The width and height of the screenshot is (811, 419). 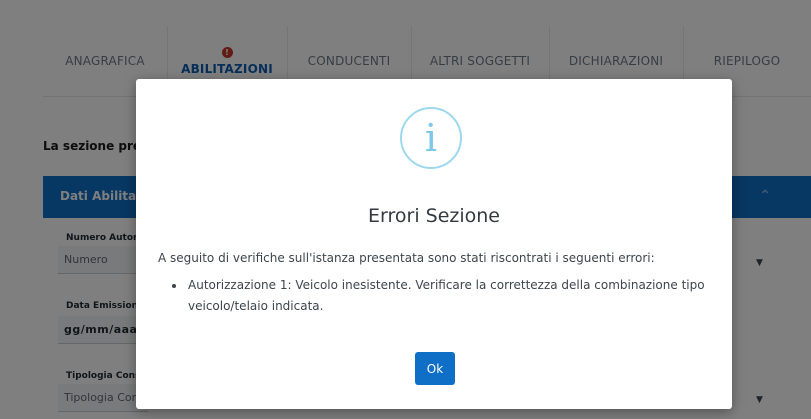 I want to click on ok-button: Ok, so click(x=435, y=368).